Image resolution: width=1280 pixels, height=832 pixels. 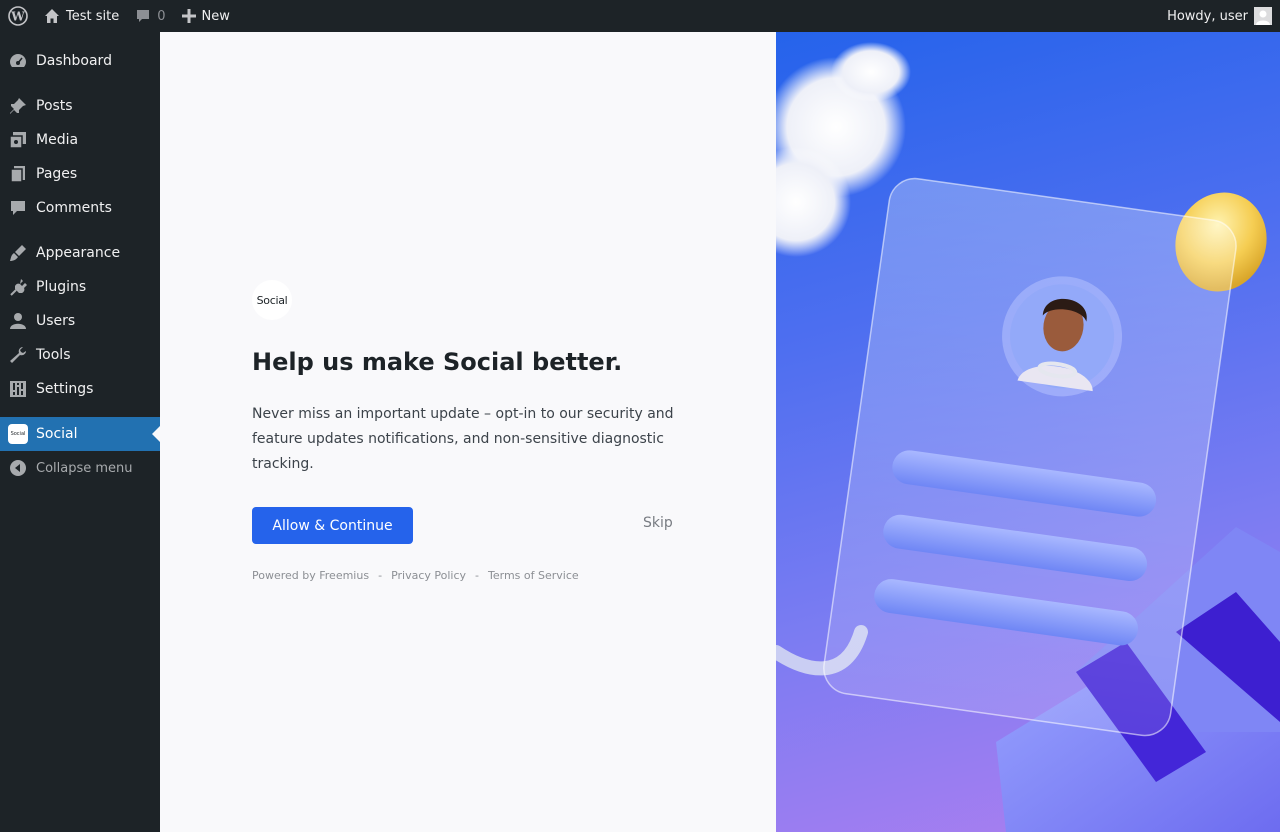 I want to click on sidebar-item-label: Settings, so click(x=65, y=389).